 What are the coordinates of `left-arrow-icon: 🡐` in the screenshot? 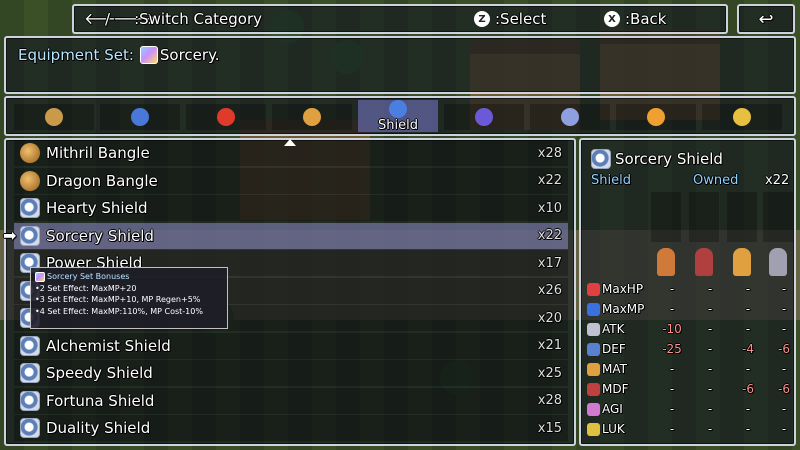 It's located at (105, 18).